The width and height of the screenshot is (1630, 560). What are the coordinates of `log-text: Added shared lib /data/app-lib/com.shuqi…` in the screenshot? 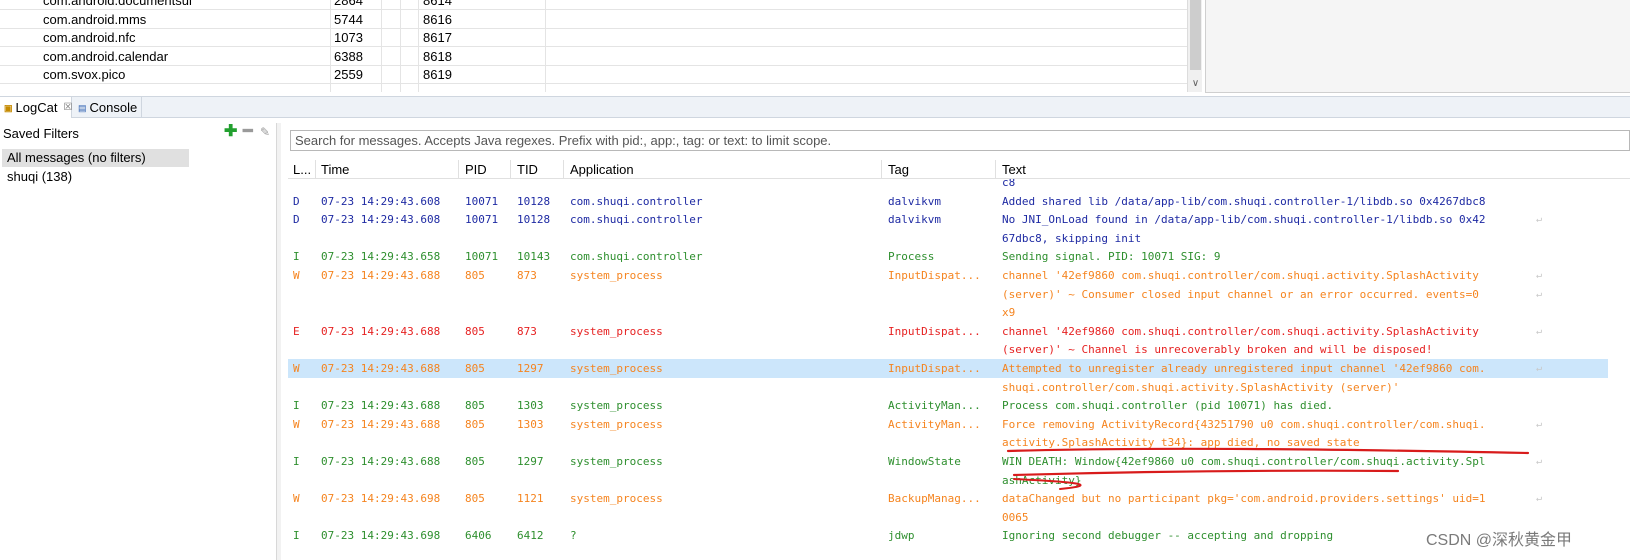 It's located at (1244, 201).